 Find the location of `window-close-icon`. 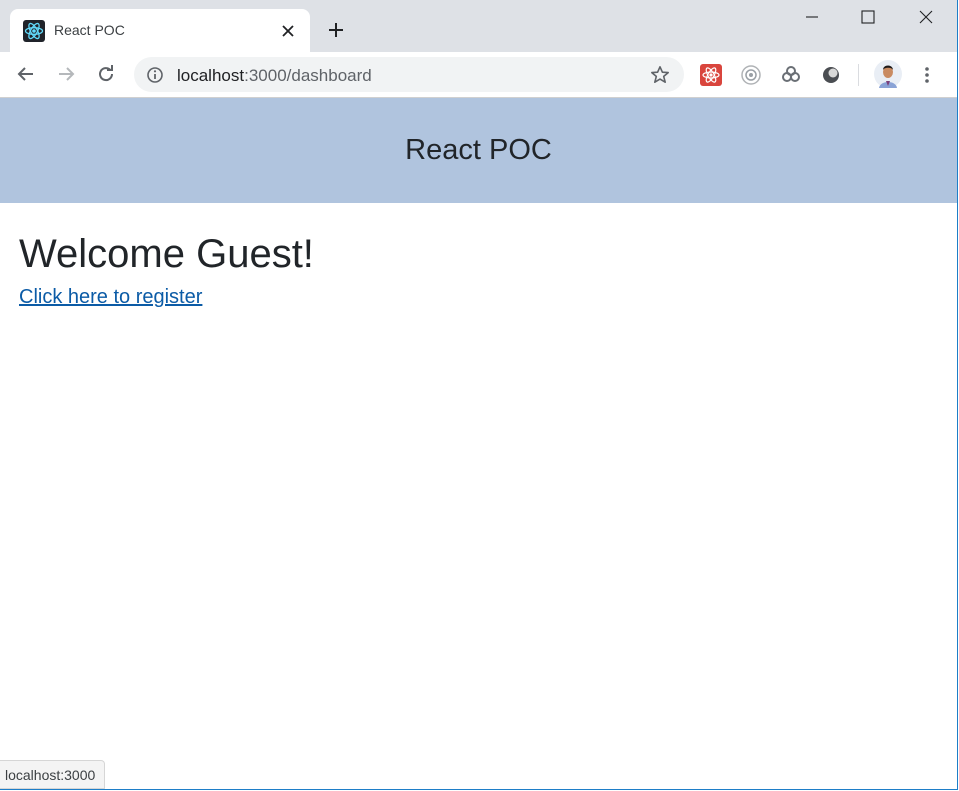

window-close-icon is located at coordinates (926, 17).